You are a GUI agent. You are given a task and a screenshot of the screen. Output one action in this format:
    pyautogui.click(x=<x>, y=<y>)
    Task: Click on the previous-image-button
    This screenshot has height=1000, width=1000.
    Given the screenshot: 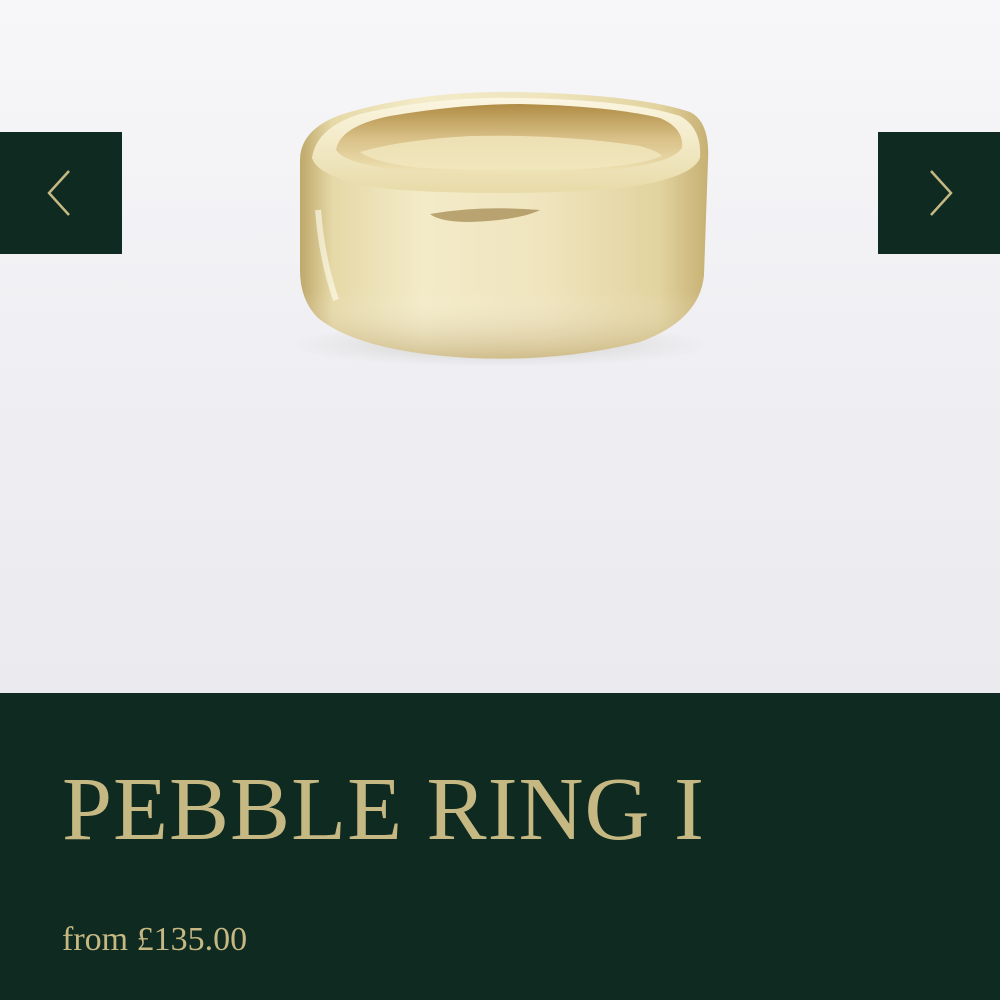 What is the action you would take?
    pyautogui.click(x=61, y=193)
    